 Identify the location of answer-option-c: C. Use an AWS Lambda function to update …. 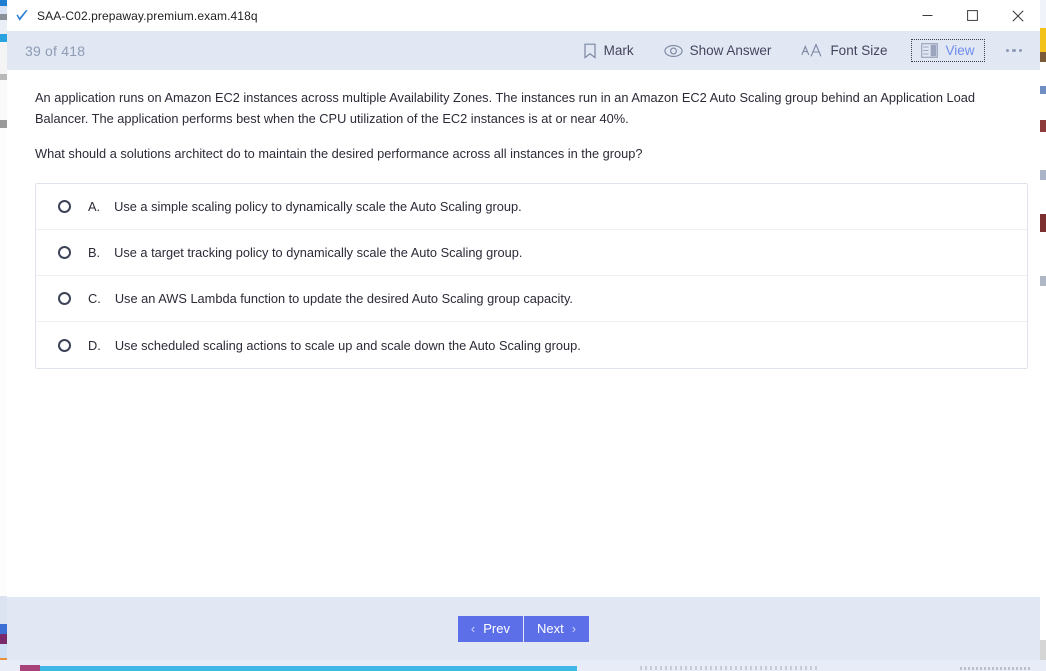
(531, 299).